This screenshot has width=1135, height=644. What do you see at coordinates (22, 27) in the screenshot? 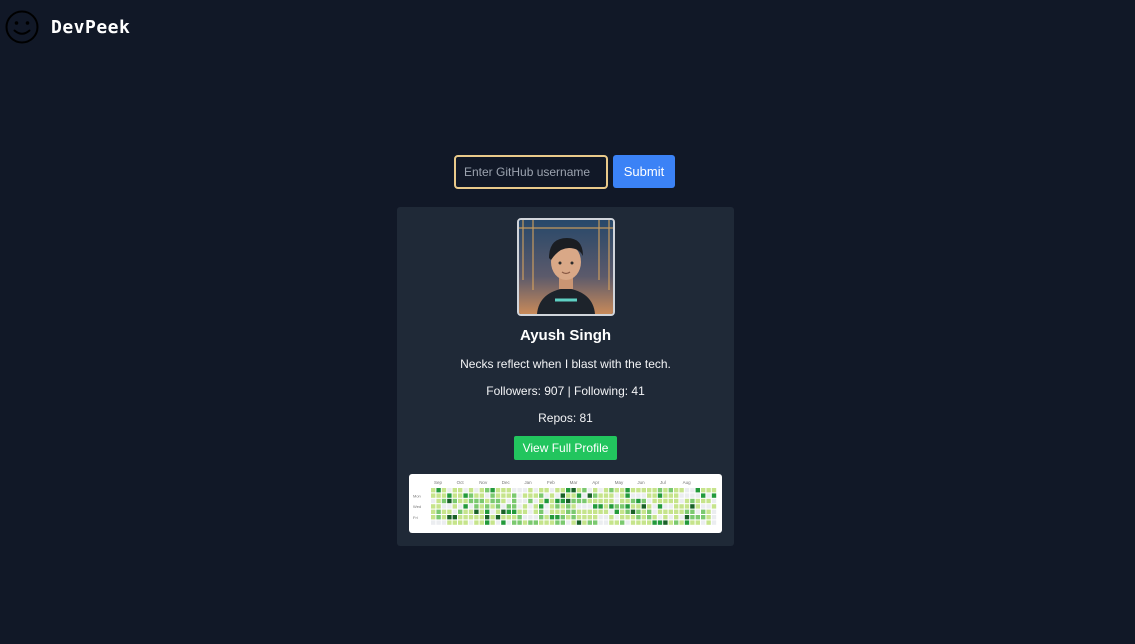
I see `smiley-face-icon` at bounding box center [22, 27].